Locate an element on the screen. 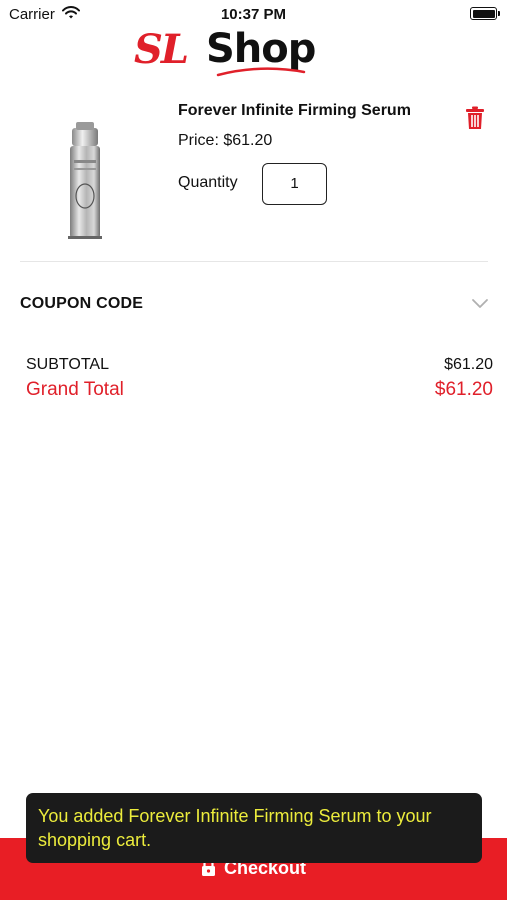 This screenshot has height=900, width=507. logo-swoosh is located at coordinates (261, 72).